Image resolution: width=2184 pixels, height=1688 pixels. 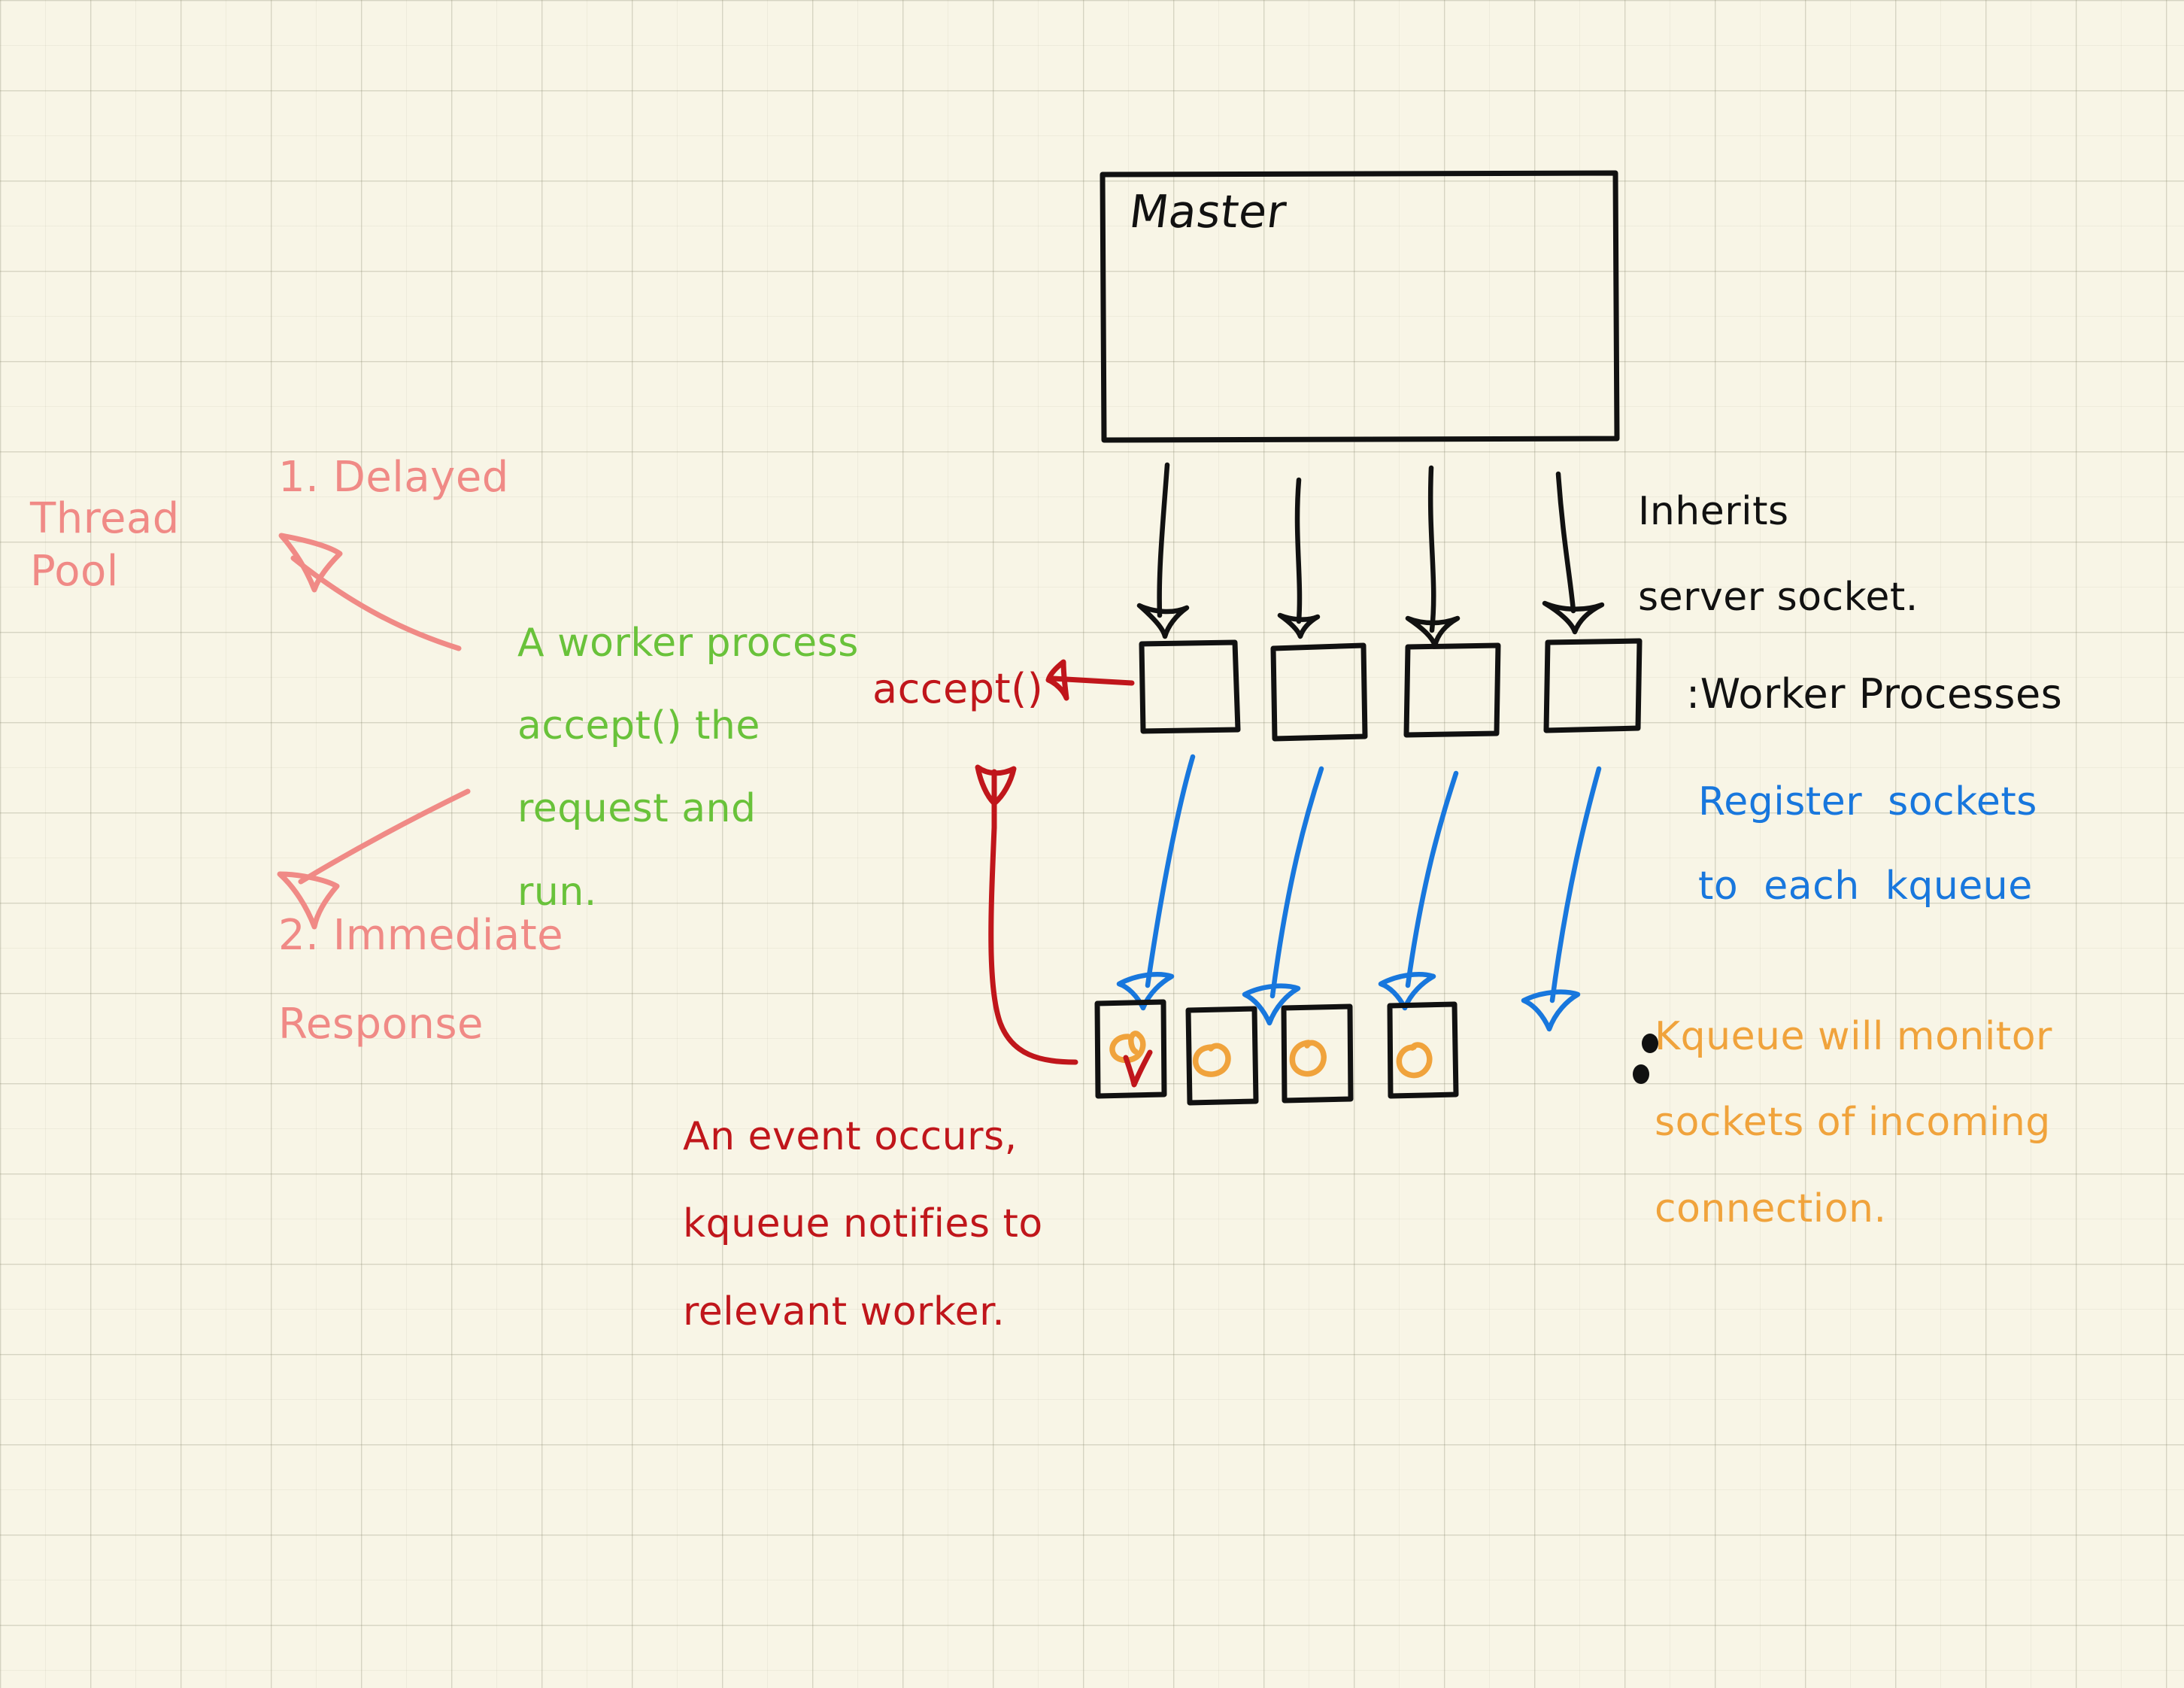 What do you see at coordinates (370, 592) in the screenshot?
I see `delayed-arrow` at bounding box center [370, 592].